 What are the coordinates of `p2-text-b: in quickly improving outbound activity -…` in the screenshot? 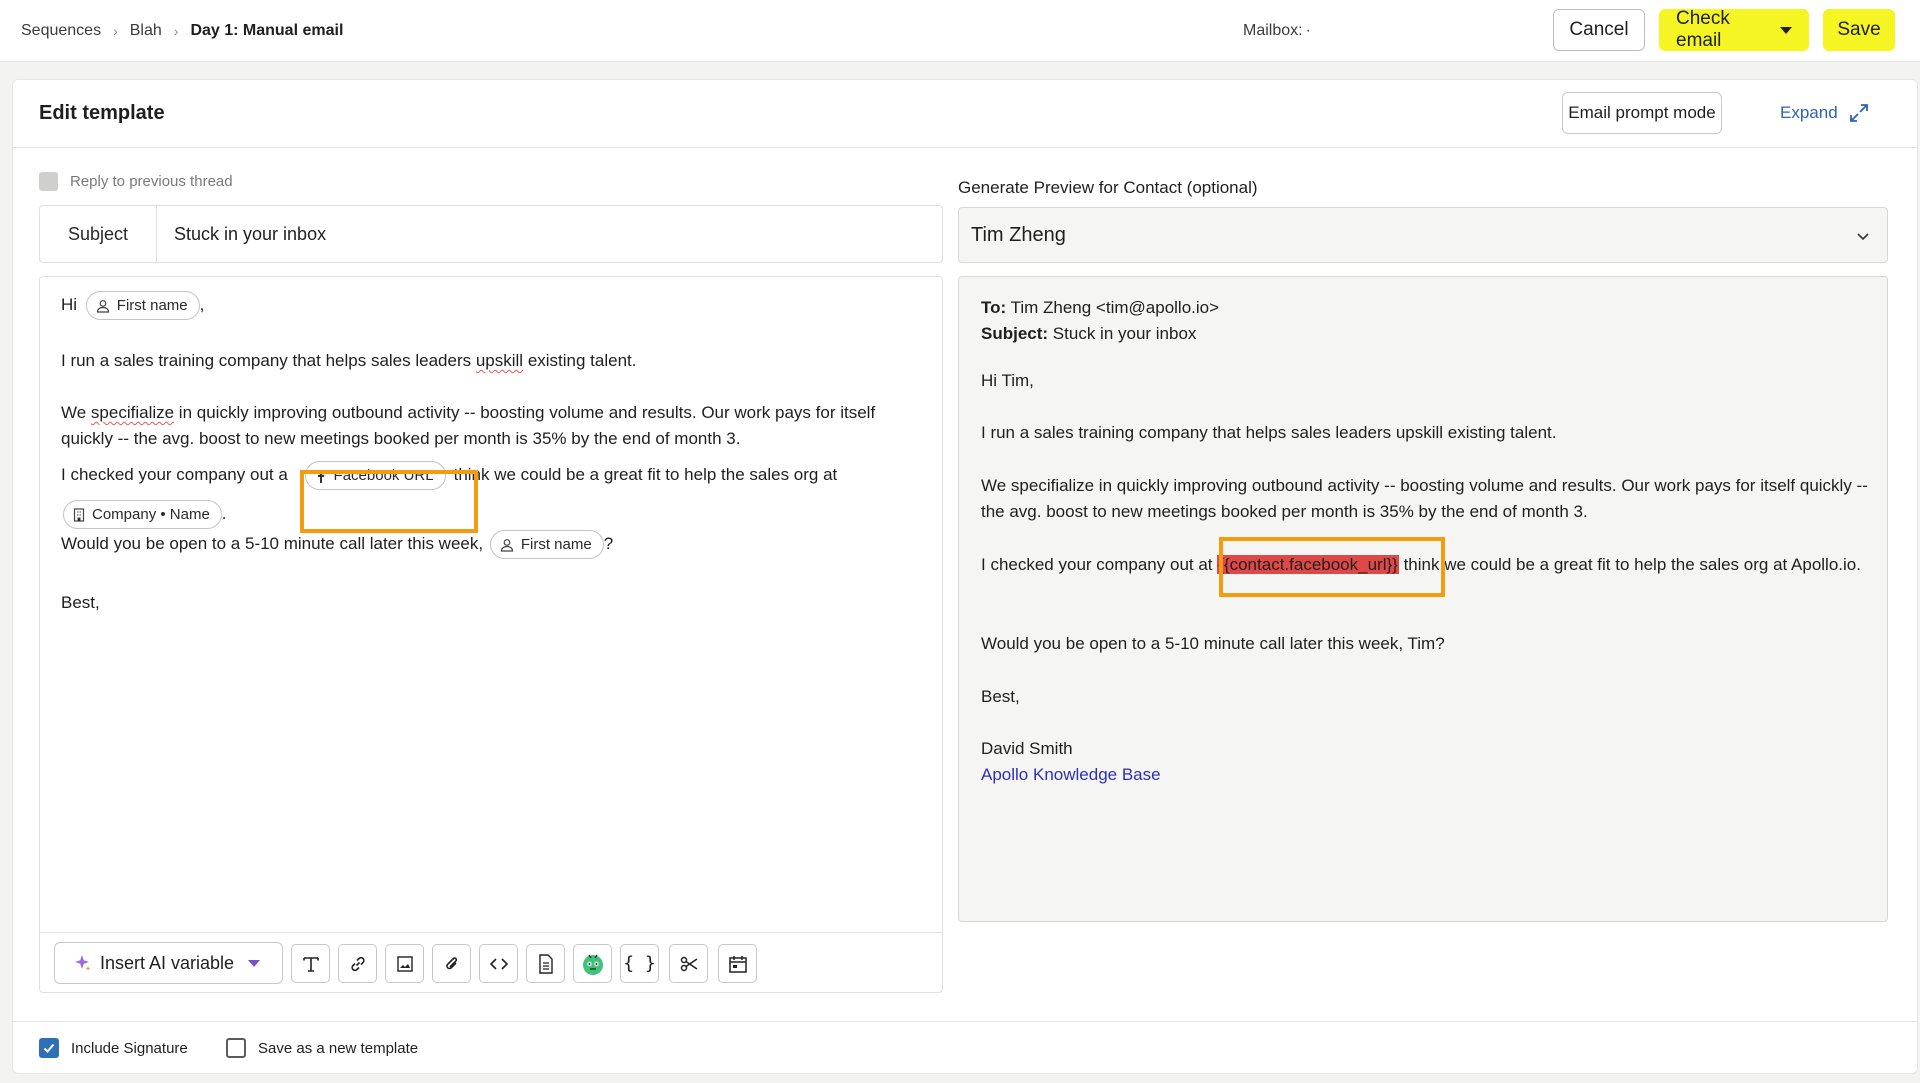 It's located at (468, 425).